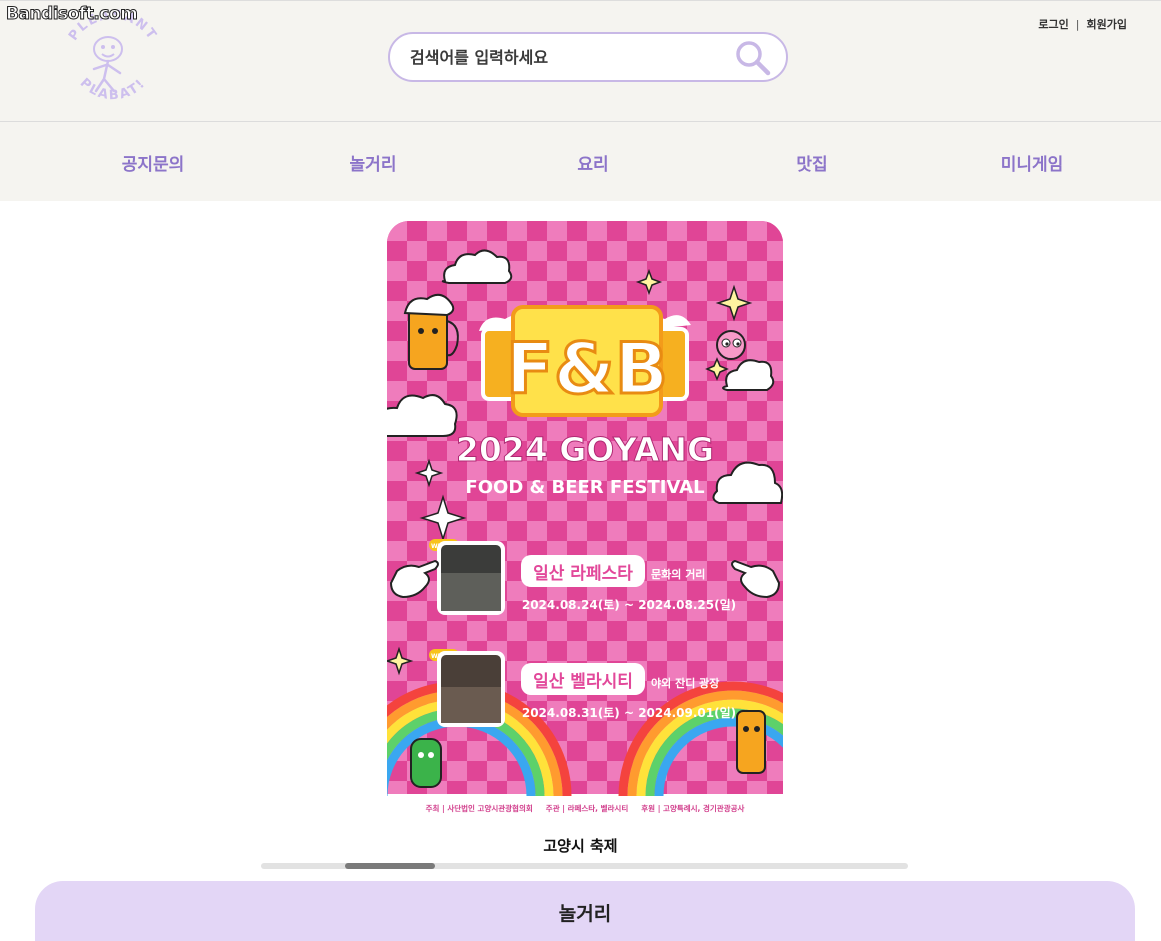 Image resolution: width=1161 pixels, height=941 pixels. What do you see at coordinates (685, 683) in the screenshot?
I see `week2-place-sub: 야외 잔디 광장` at bounding box center [685, 683].